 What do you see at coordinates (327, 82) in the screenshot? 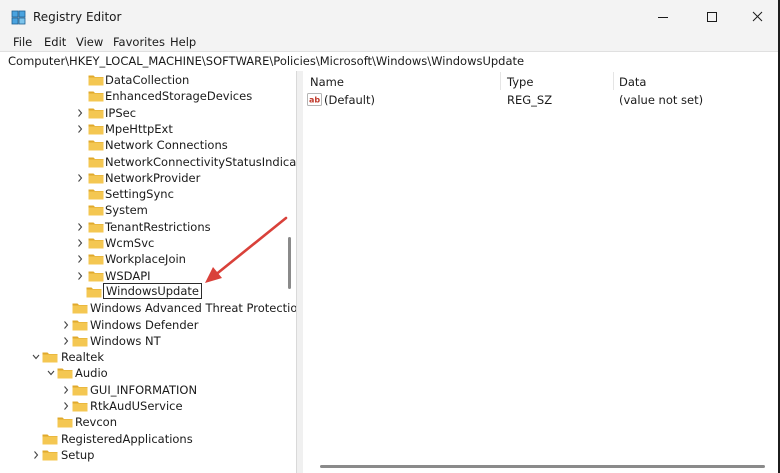
I see `column-header-name: Name` at bounding box center [327, 82].